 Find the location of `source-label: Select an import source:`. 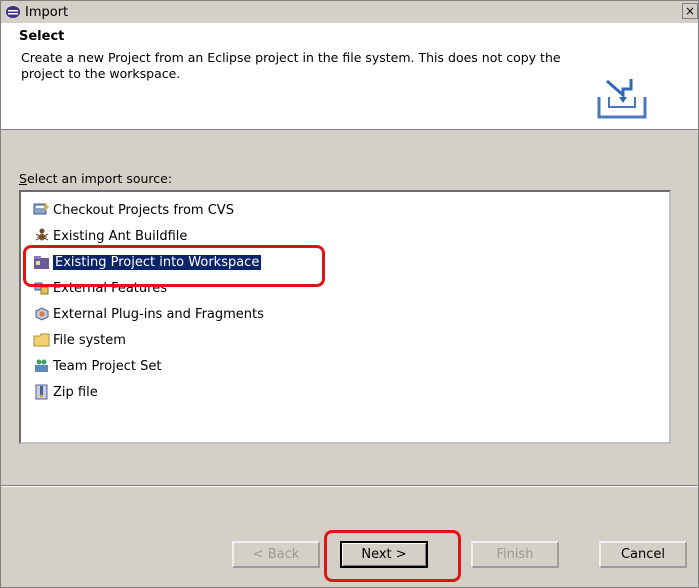

source-label: Select an import source: is located at coordinates (96, 178).